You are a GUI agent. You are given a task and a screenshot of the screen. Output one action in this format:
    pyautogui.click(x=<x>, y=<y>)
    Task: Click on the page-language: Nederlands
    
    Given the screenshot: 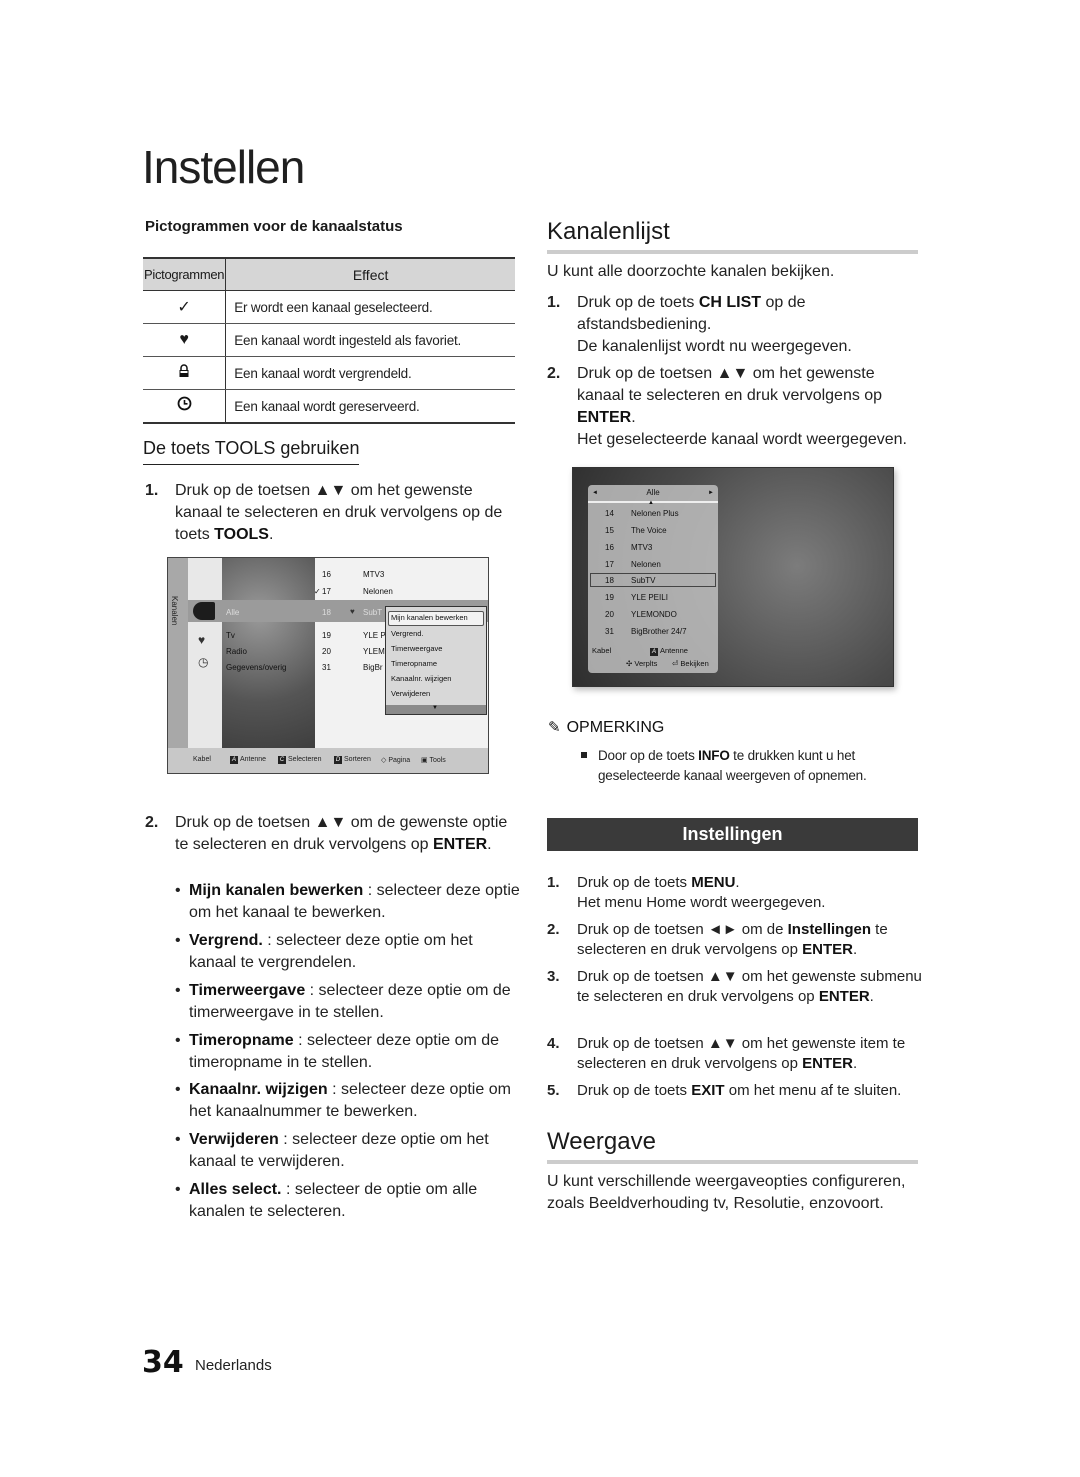 What is the action you would take?
    pyautogui.click(x=233, y=1365)
    